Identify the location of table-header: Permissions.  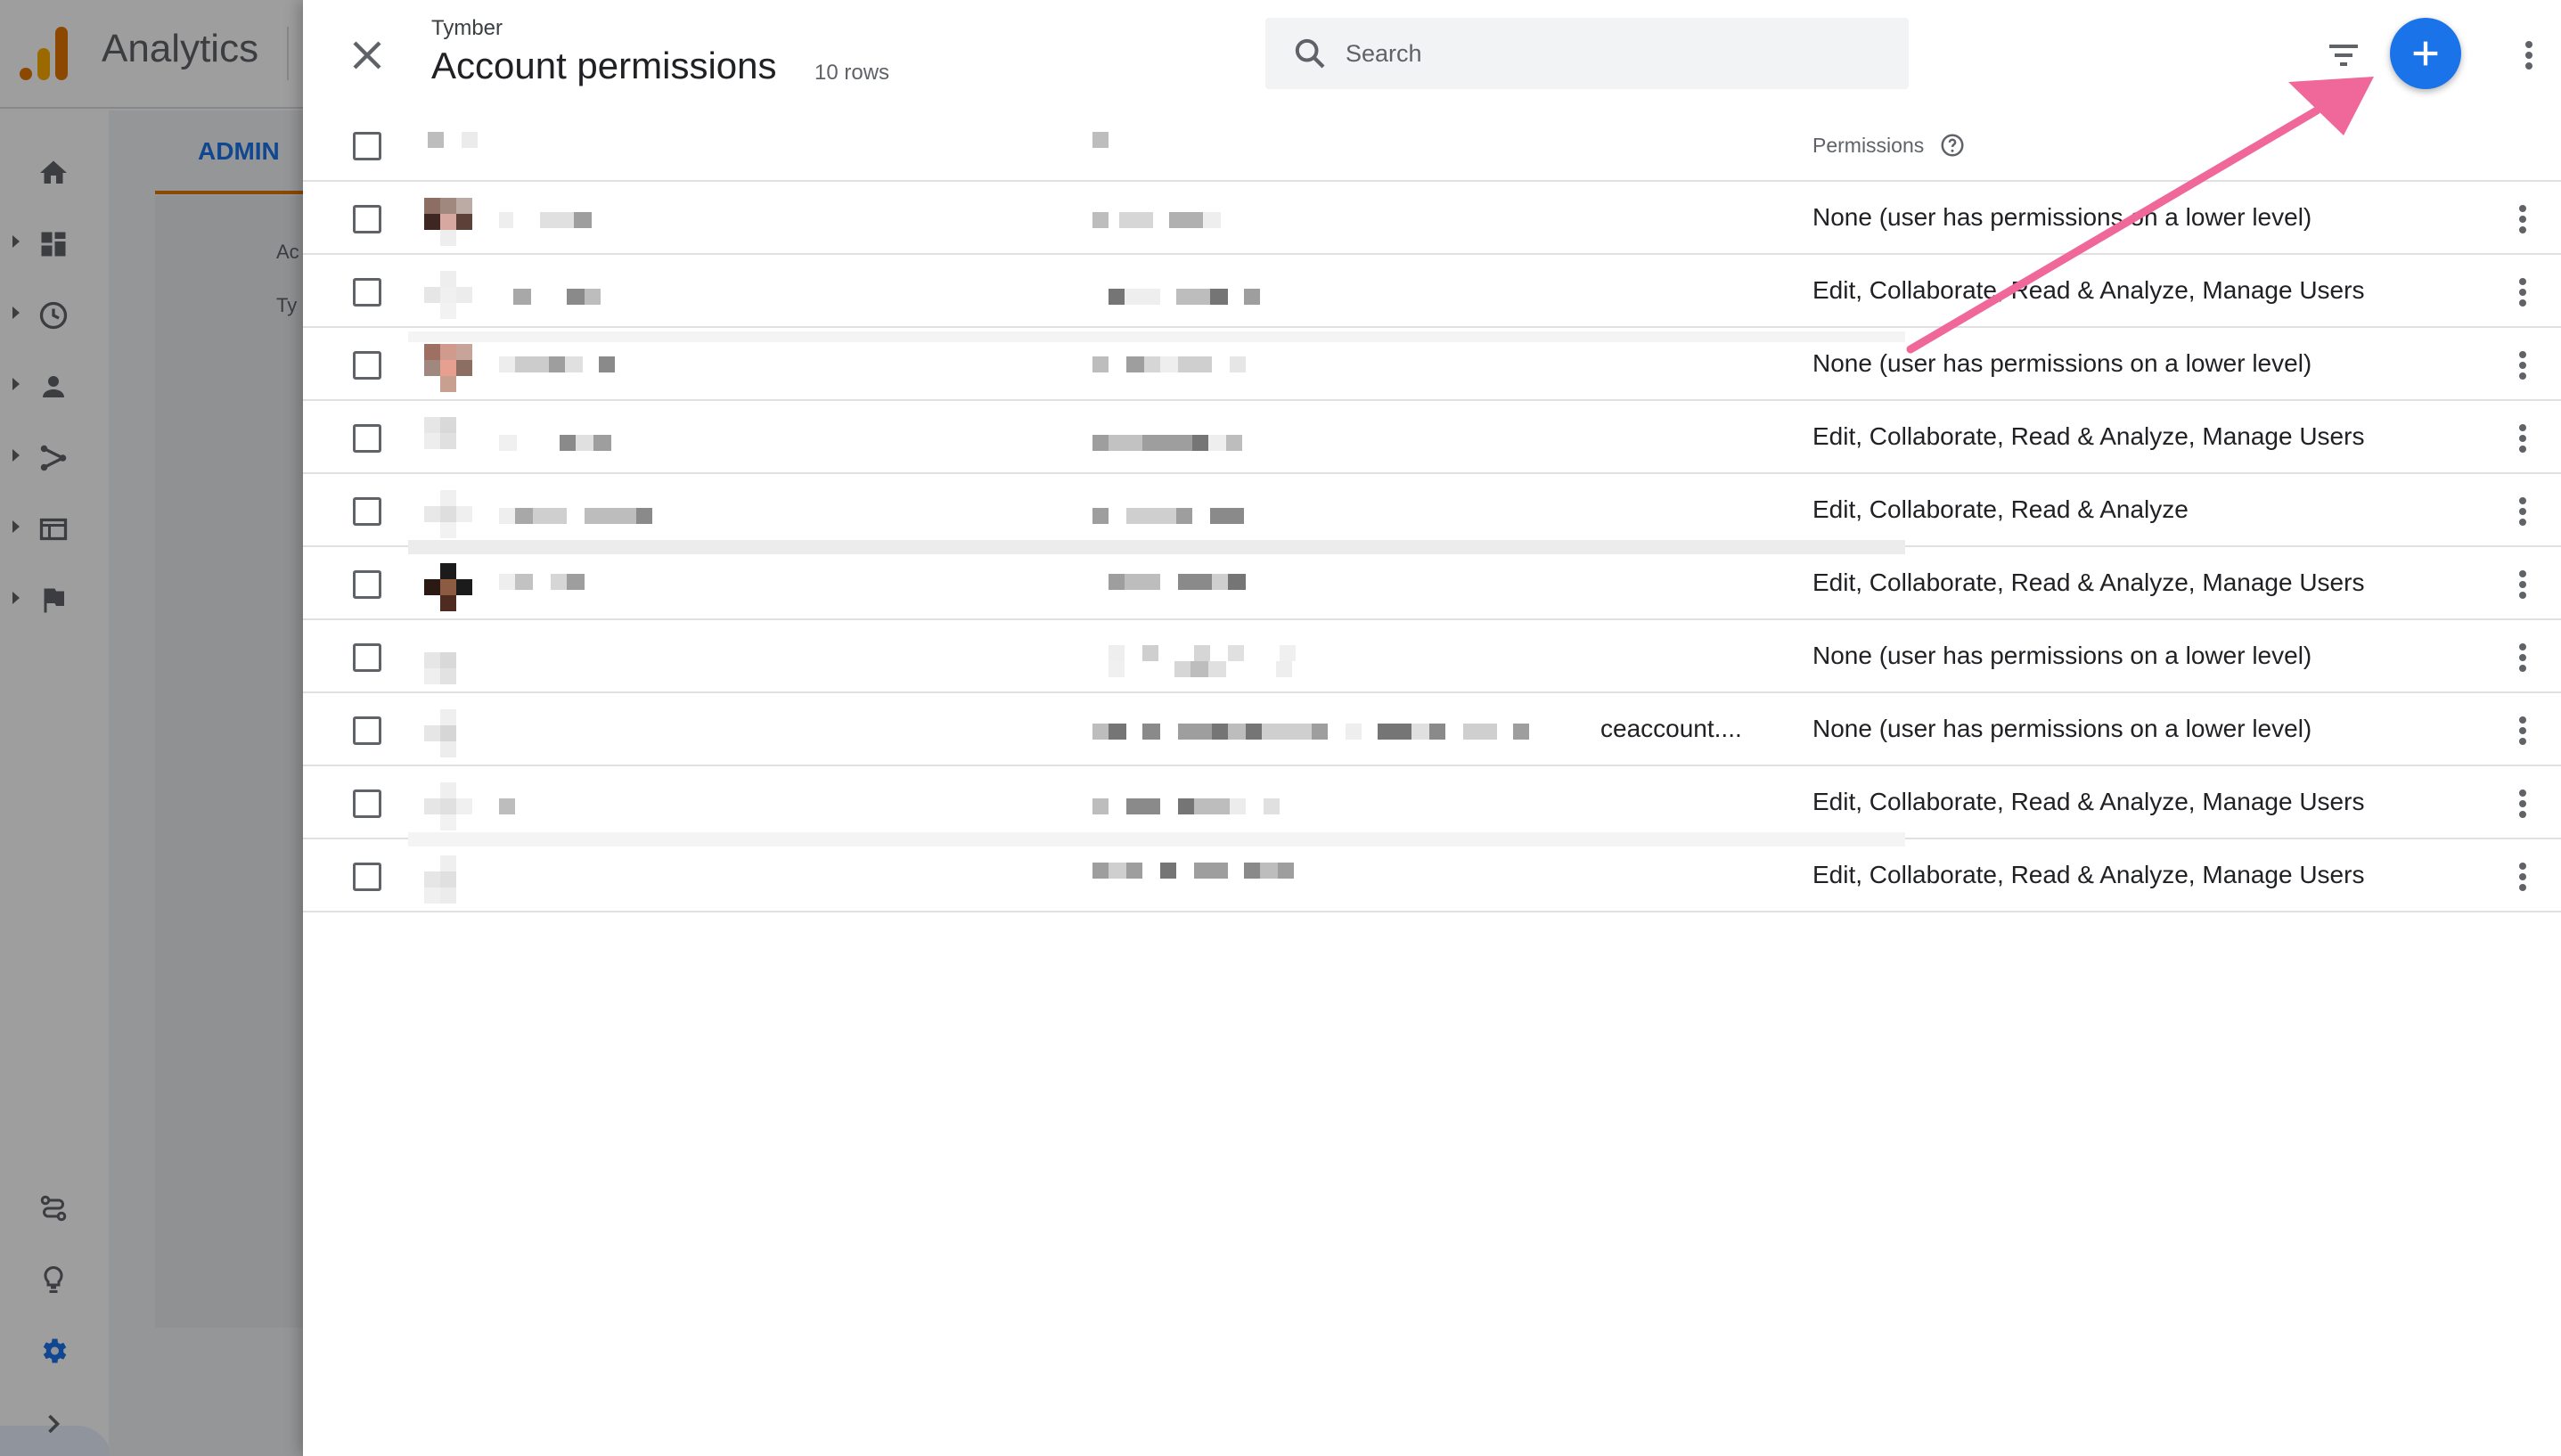
(1432, 145).